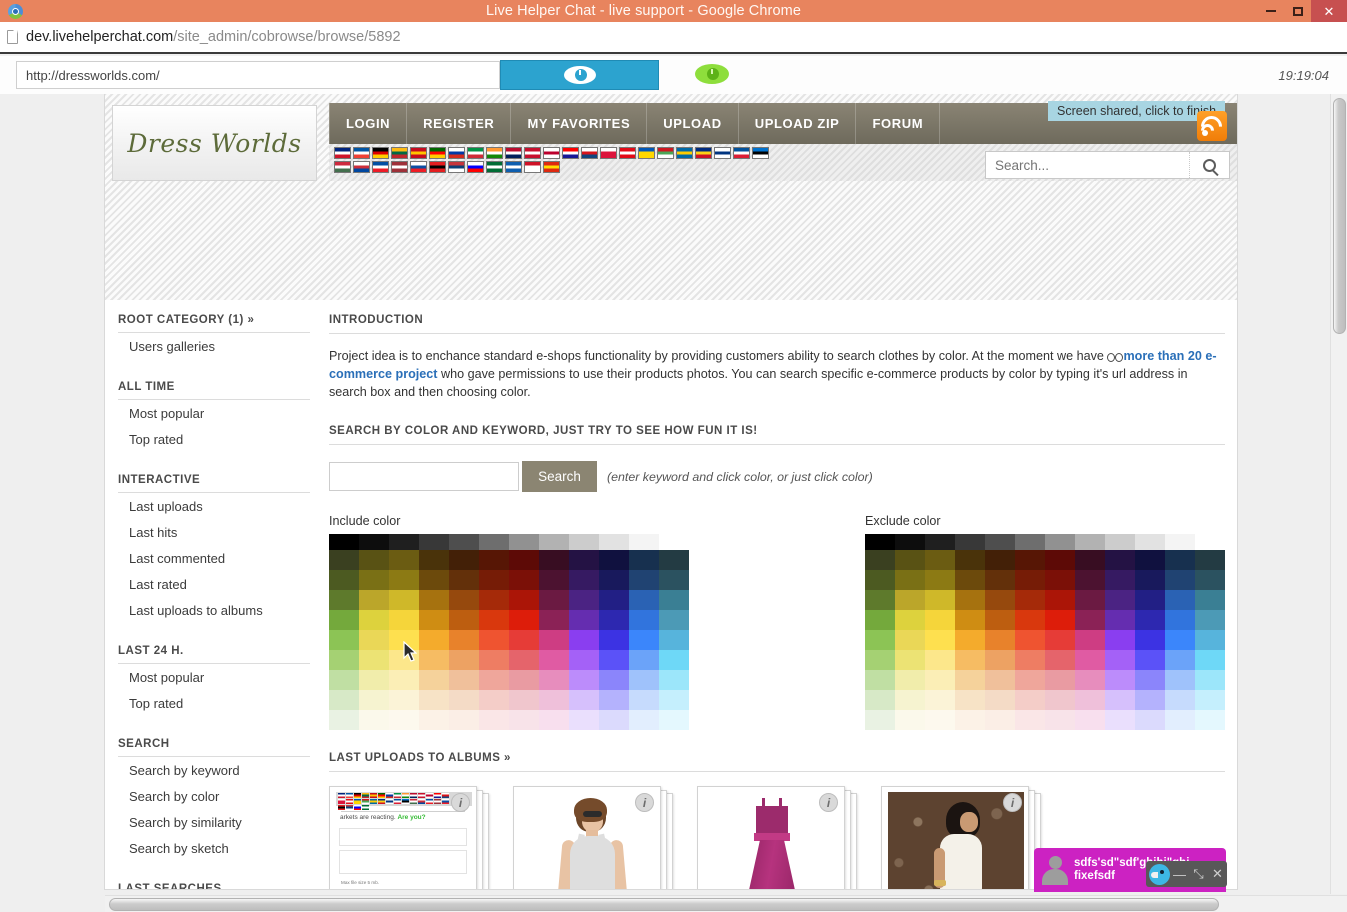 The height and width of the screenshot is (912, 1347). Describe the element at coordinates (1209, 165) in the screenshot. I see `site-search-button` at that location.